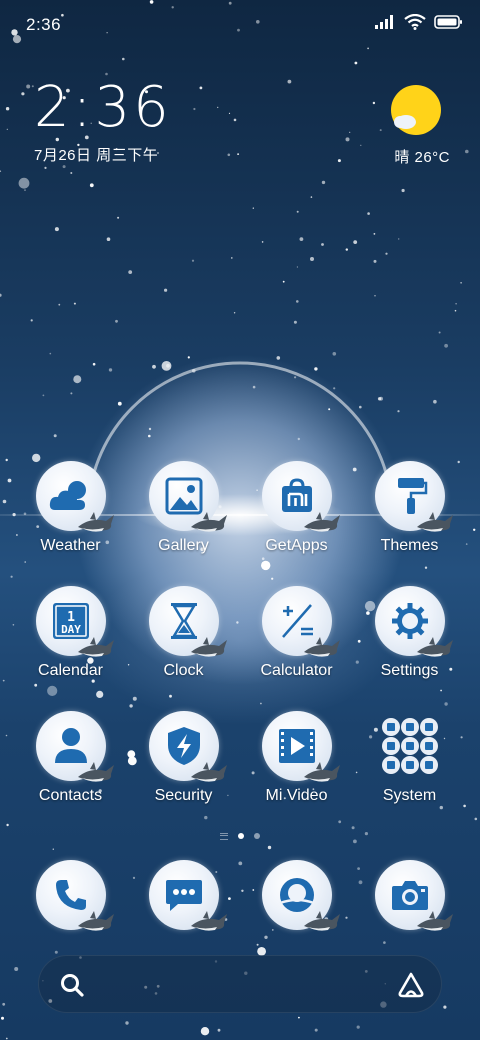 Image resolution: width=480 pixels, height=1040 pixels. What do you see at coordinates (70, 771) in the screenshot?
I see `app-contacts: Contacts` at bounding box center [70, 771].